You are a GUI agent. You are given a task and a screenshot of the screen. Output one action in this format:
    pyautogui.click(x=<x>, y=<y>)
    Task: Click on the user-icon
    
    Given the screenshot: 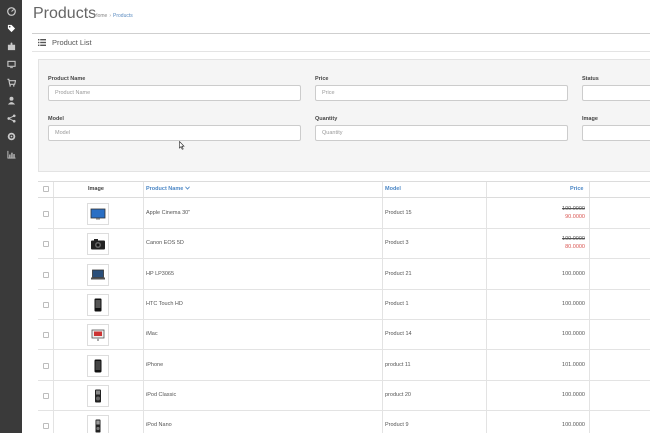 What is the action you would take?
    pyautogui.click(x=11, y=100)
    